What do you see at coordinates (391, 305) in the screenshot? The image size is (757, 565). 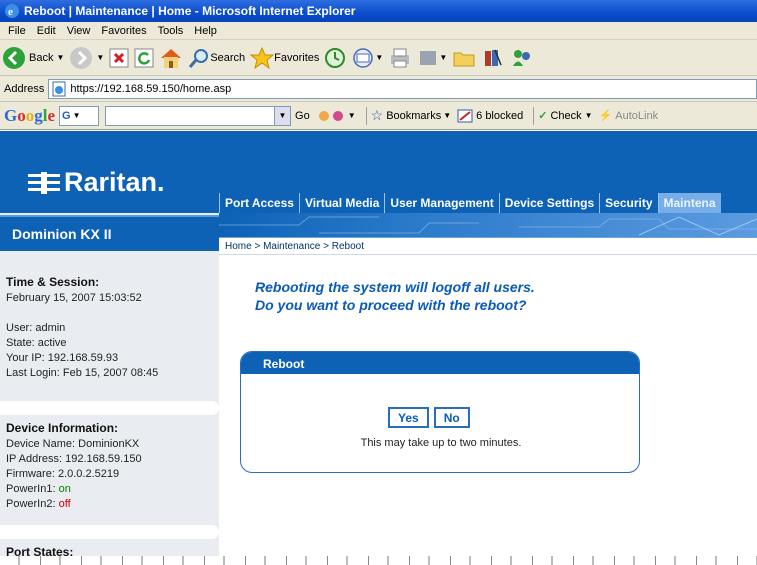 I see `reboot-message-line2: Do you want to proceed with the reboot?` at bounding box center [391, 305].